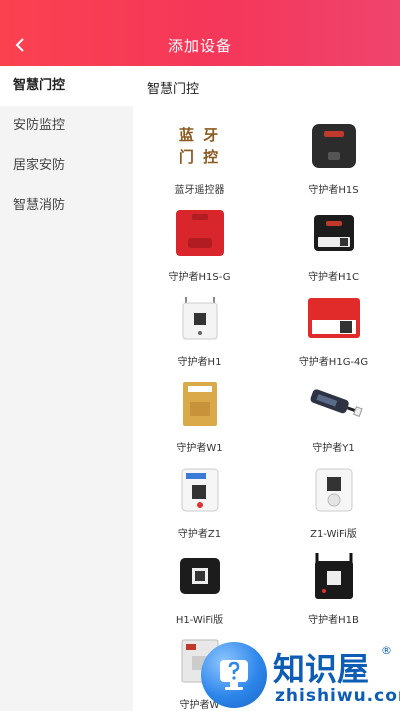 This screenshot has height=711, width=400. Describe the element at coordinates (234, 675) in the screenshot. I see `question-monitor-icon` at that location.